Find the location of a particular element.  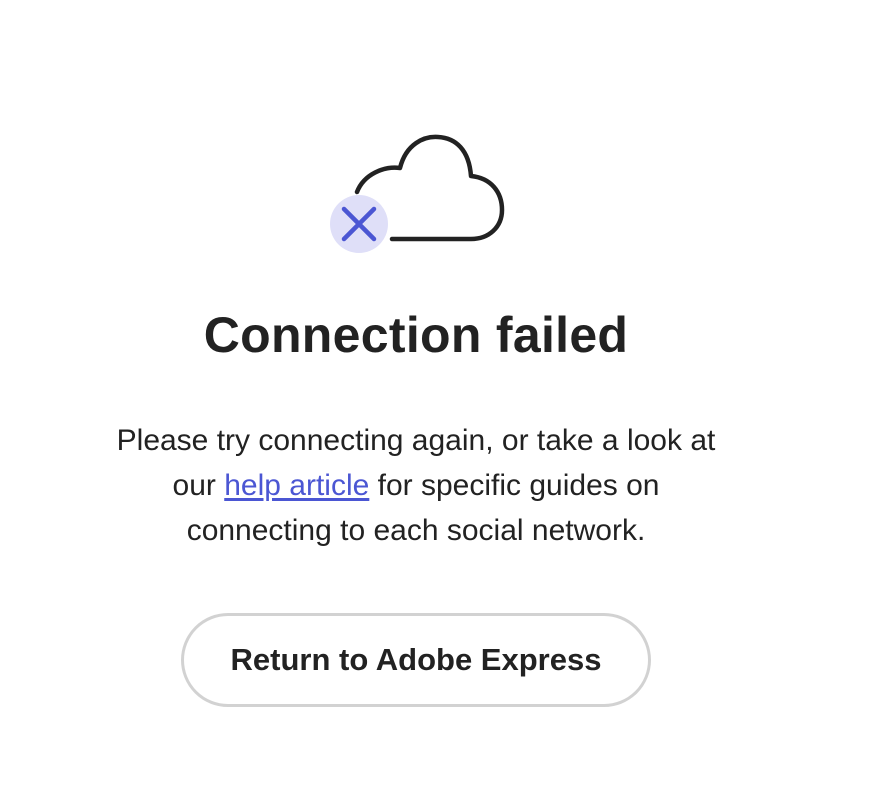

message-line-2-prefix: our is located at coordinates (198, 485).